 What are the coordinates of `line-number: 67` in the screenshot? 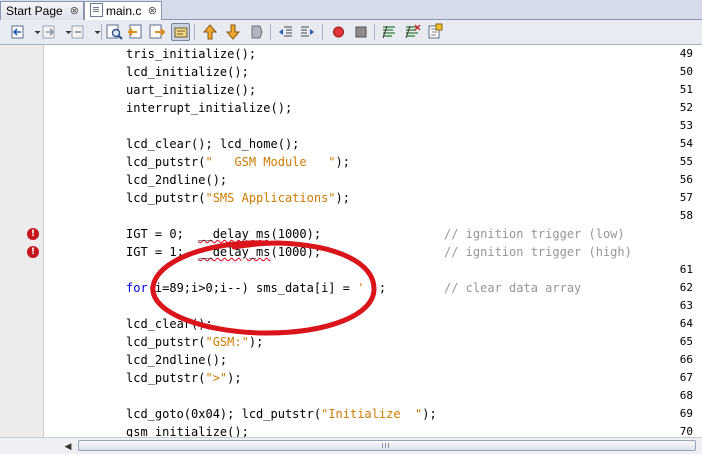 It's located at (686, 377).